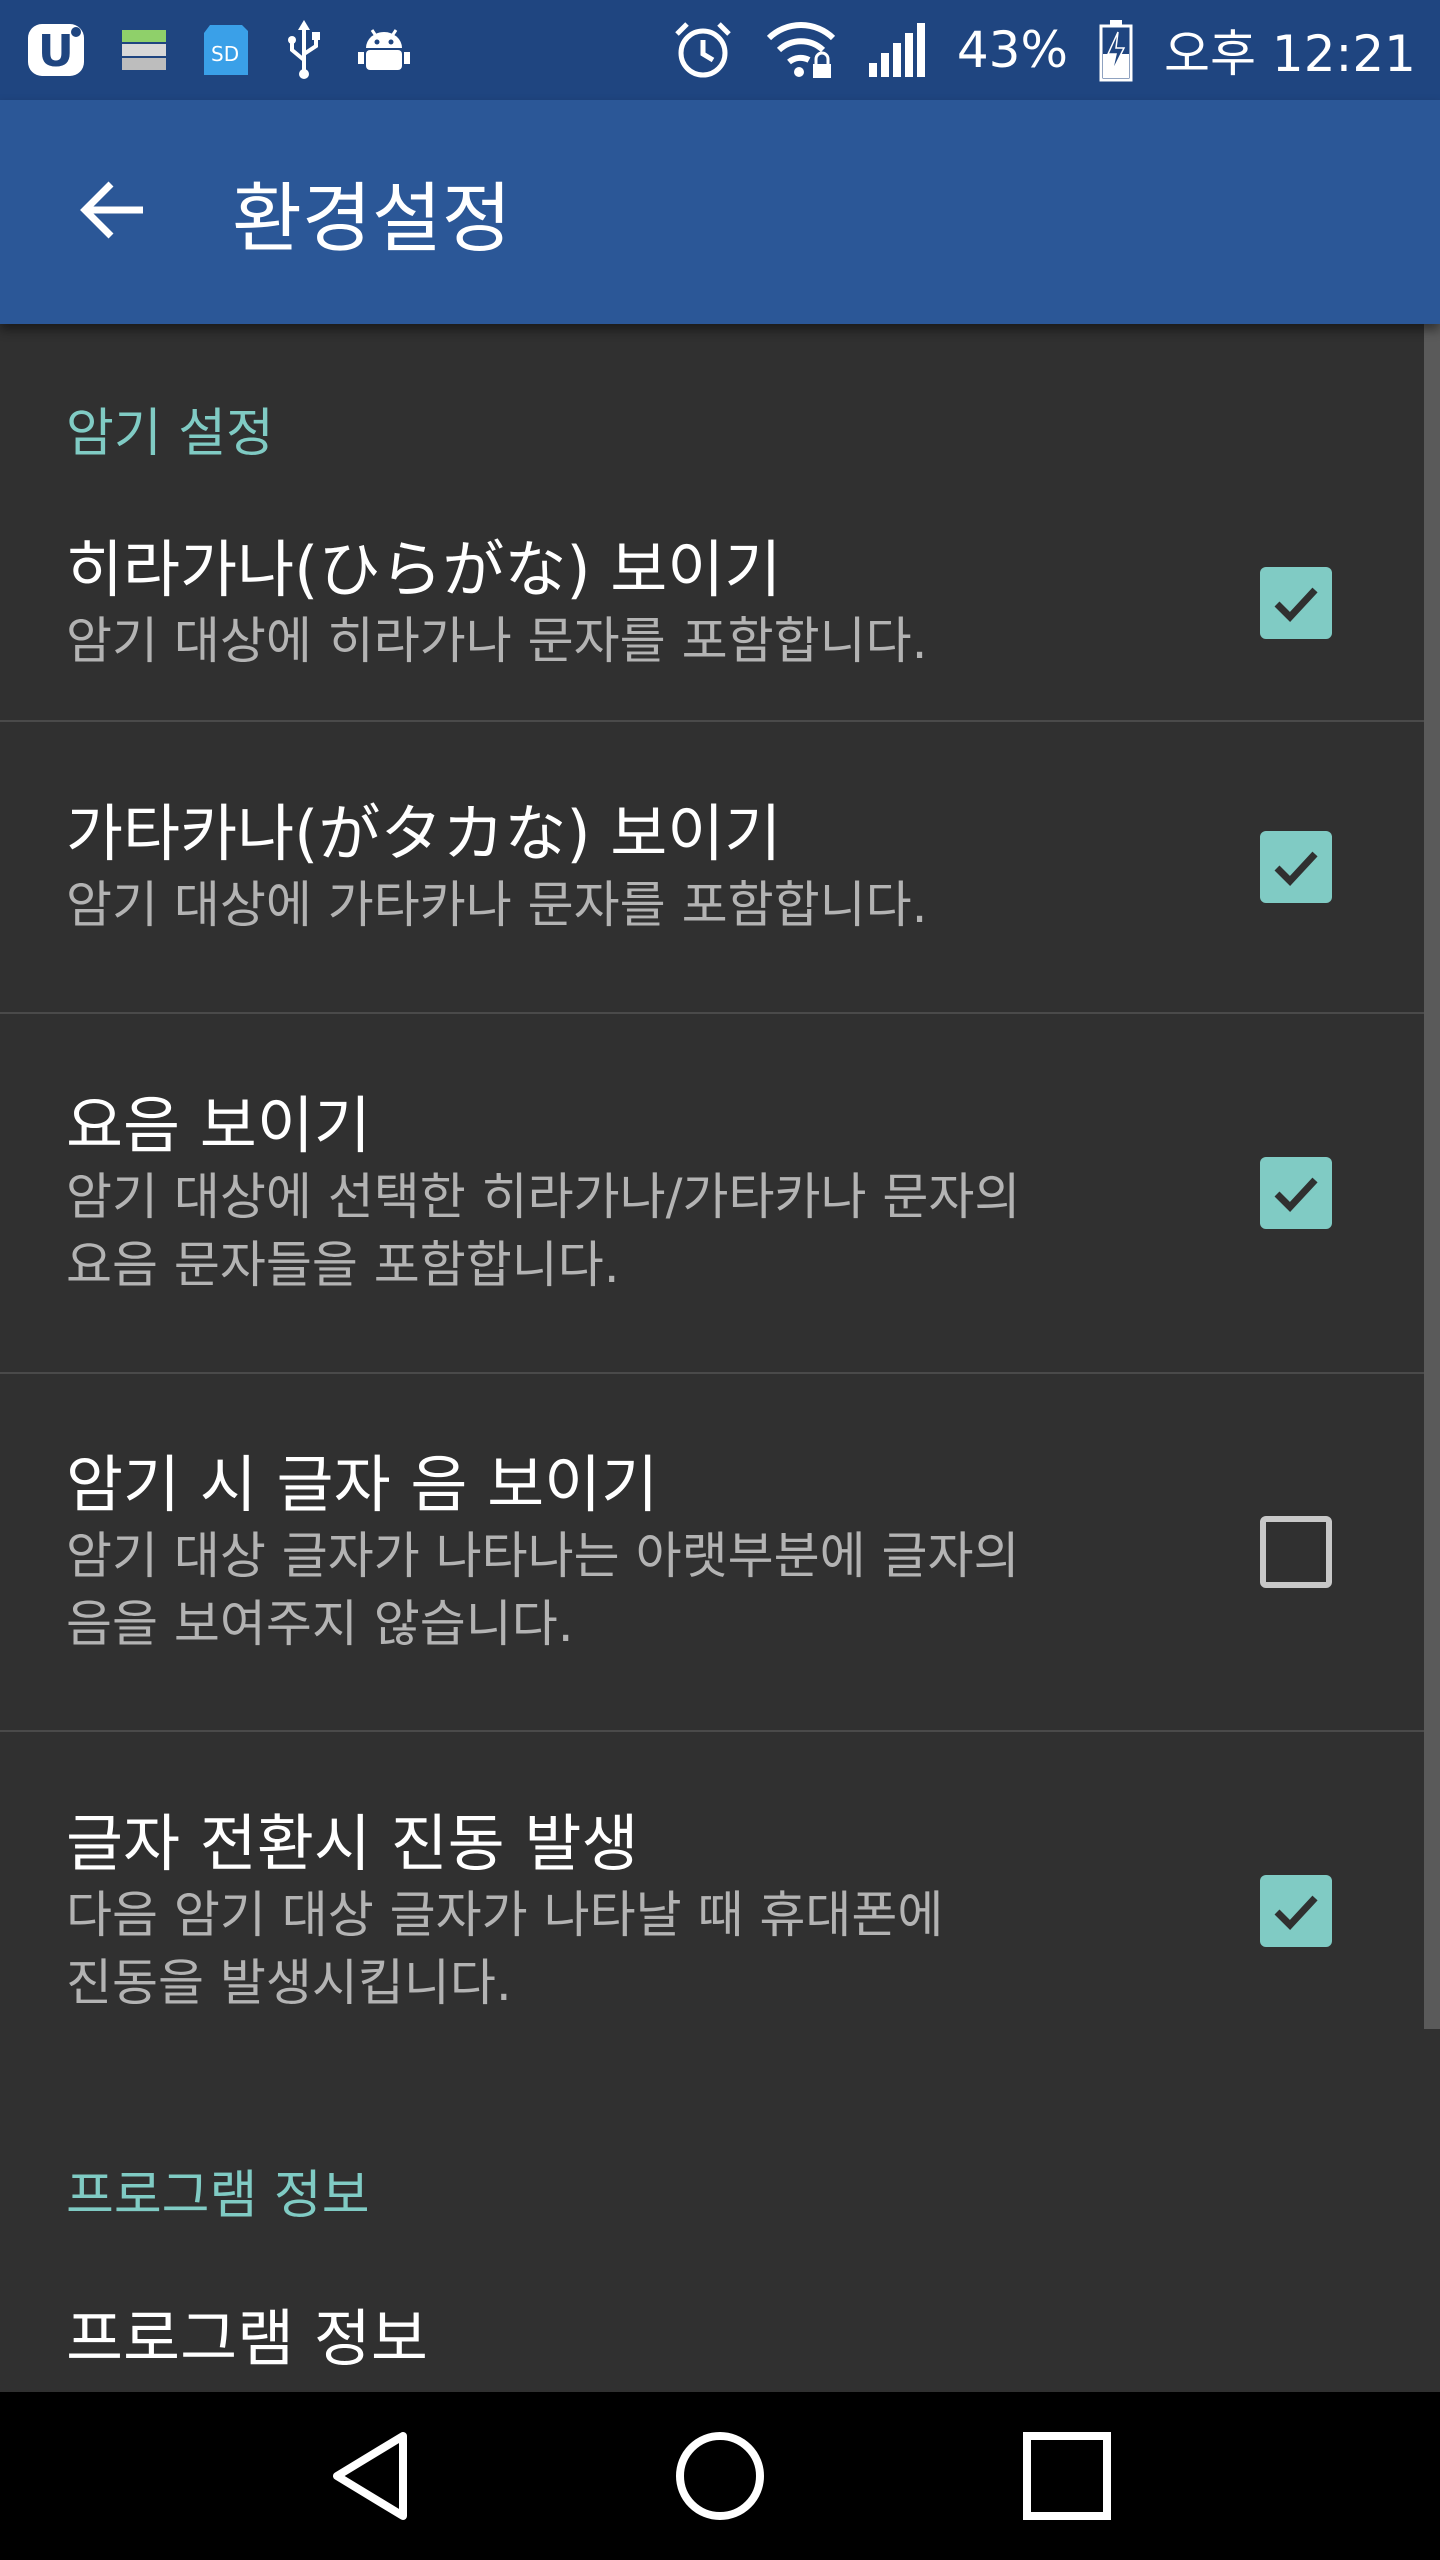  I want to click on pref-title: 가타카나(がタカな) 보이기, so click(424, 833).